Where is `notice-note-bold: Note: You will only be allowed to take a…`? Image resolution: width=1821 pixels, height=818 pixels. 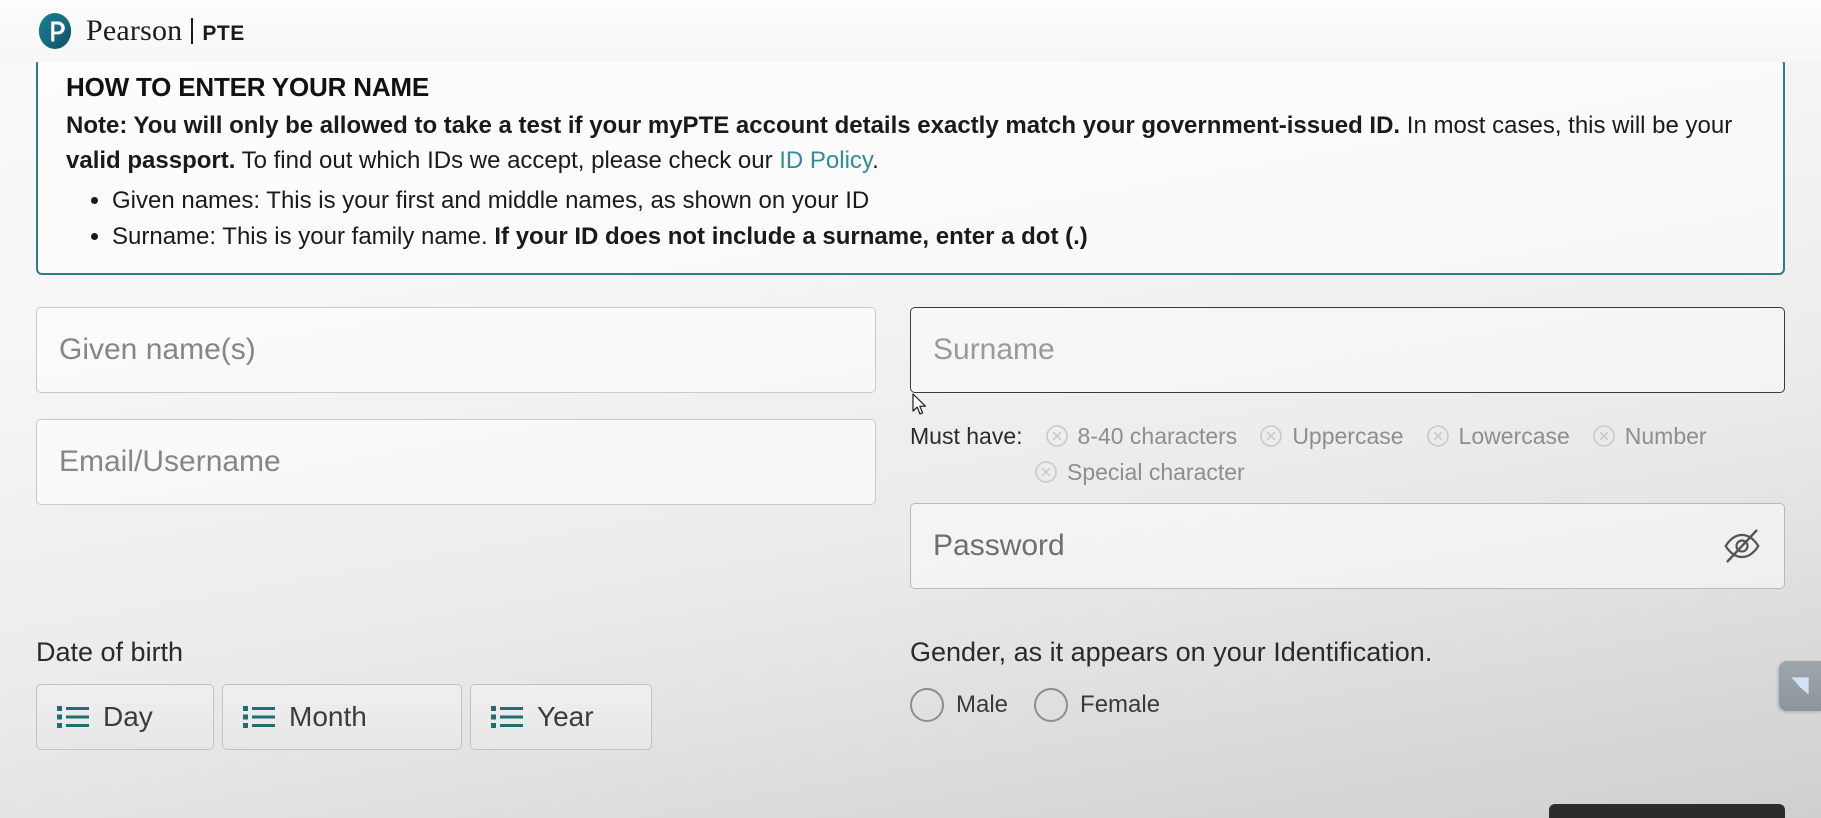 notice-note-bold: Note: You will only be allowed to take a… is located at coordinates (733, 125).